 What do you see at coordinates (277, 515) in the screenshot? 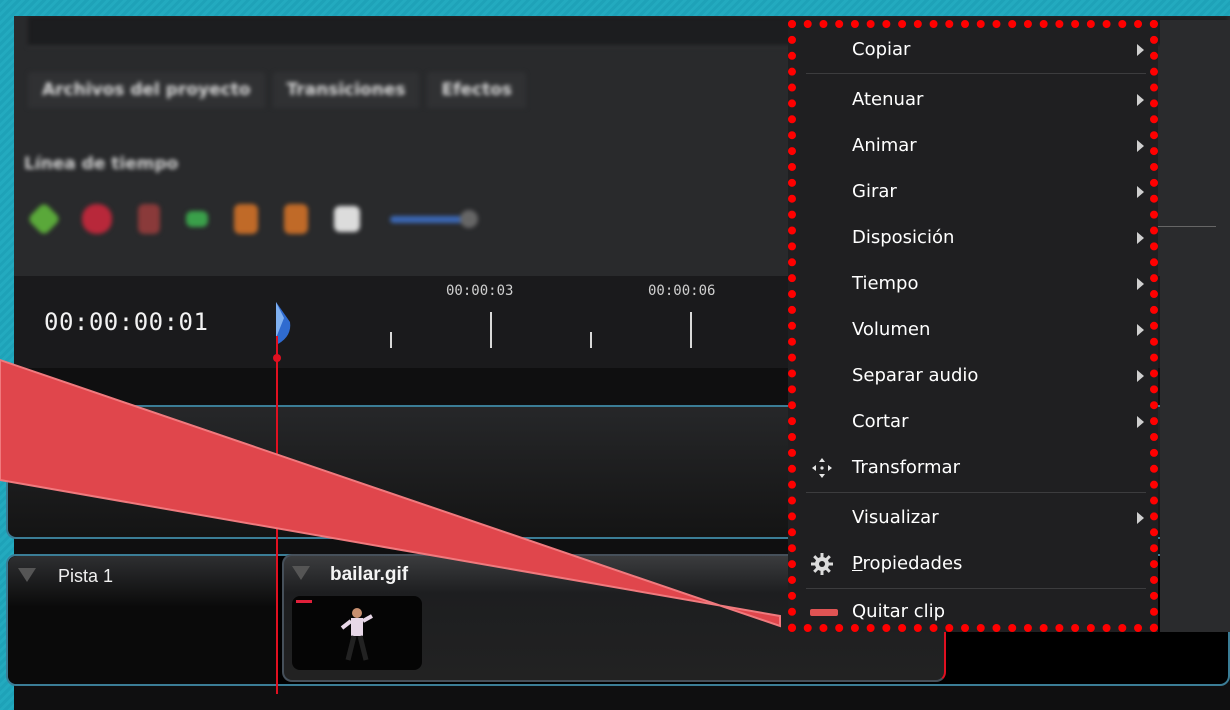
I see `playhead-line` at bounding box center [277, 515].